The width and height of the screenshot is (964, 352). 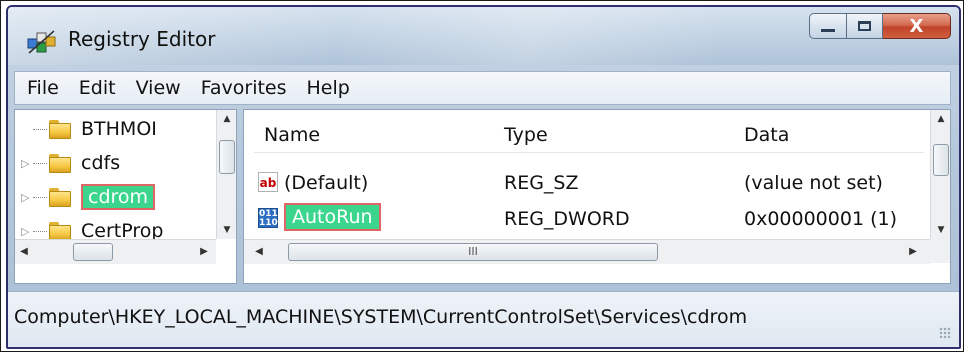 What do you see at coordinates (766, 135) in the screenshot?
I see `column-header-data: Data` at bounding box center [766, 135].